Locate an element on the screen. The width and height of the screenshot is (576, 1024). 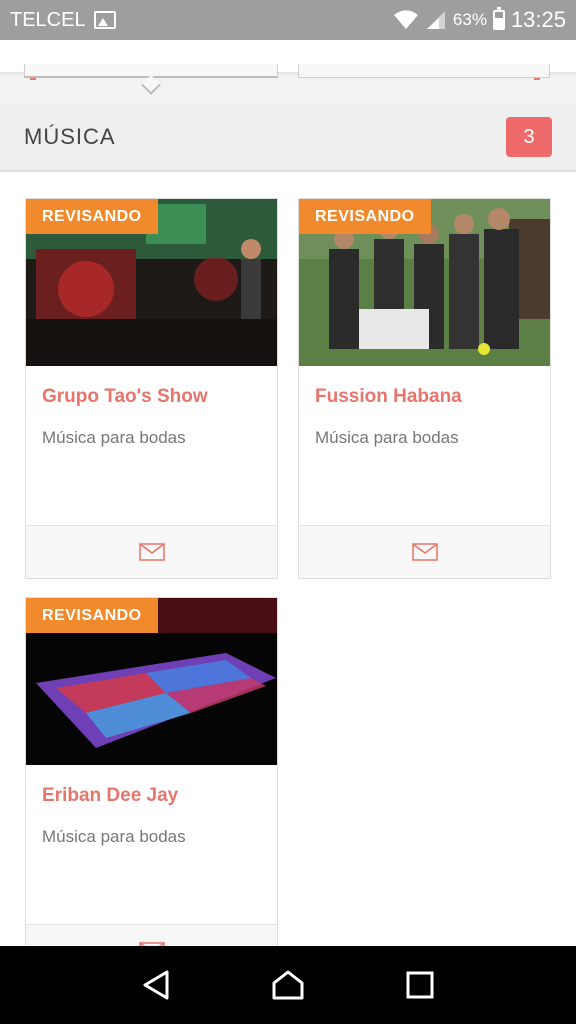
home-button is located at coordinates (288, 985).